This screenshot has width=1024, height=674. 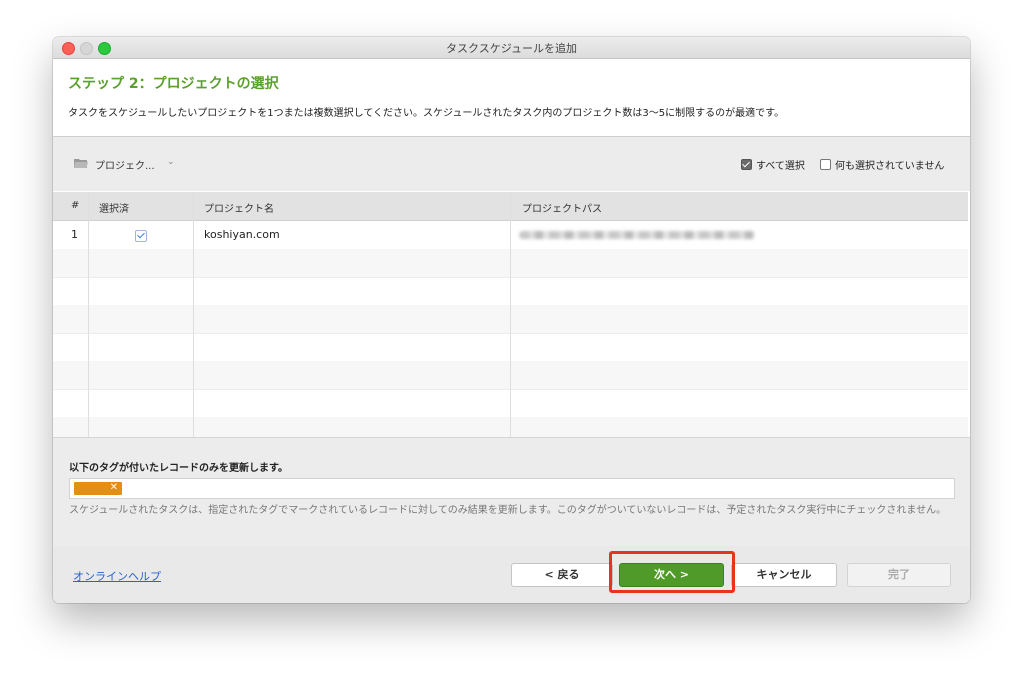 What do you see at coordinates (171, 162) in the screenshot?
I see `chevron-down-icon: ⌄` at bounding box center [171, 162].